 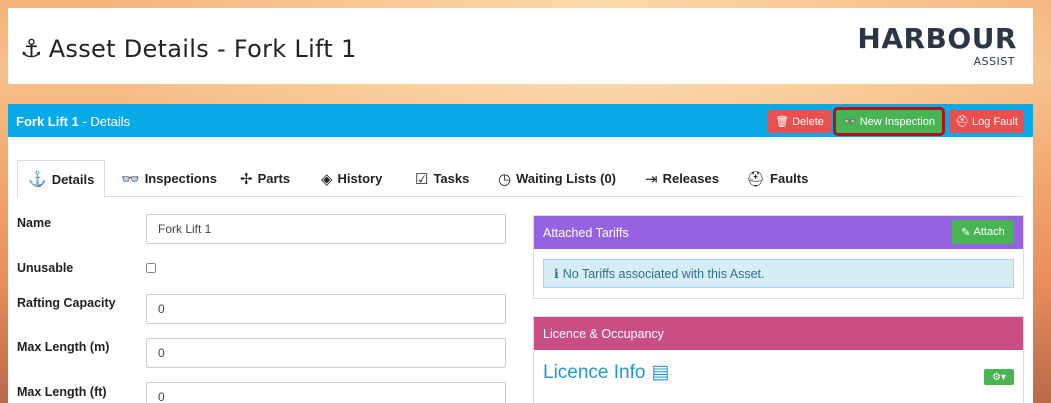 What do you see at coordinates (586, 232) in the screenshot?
I see `attached-tariffs-title: Attached Tariffs` at bounding box center [586, 232].